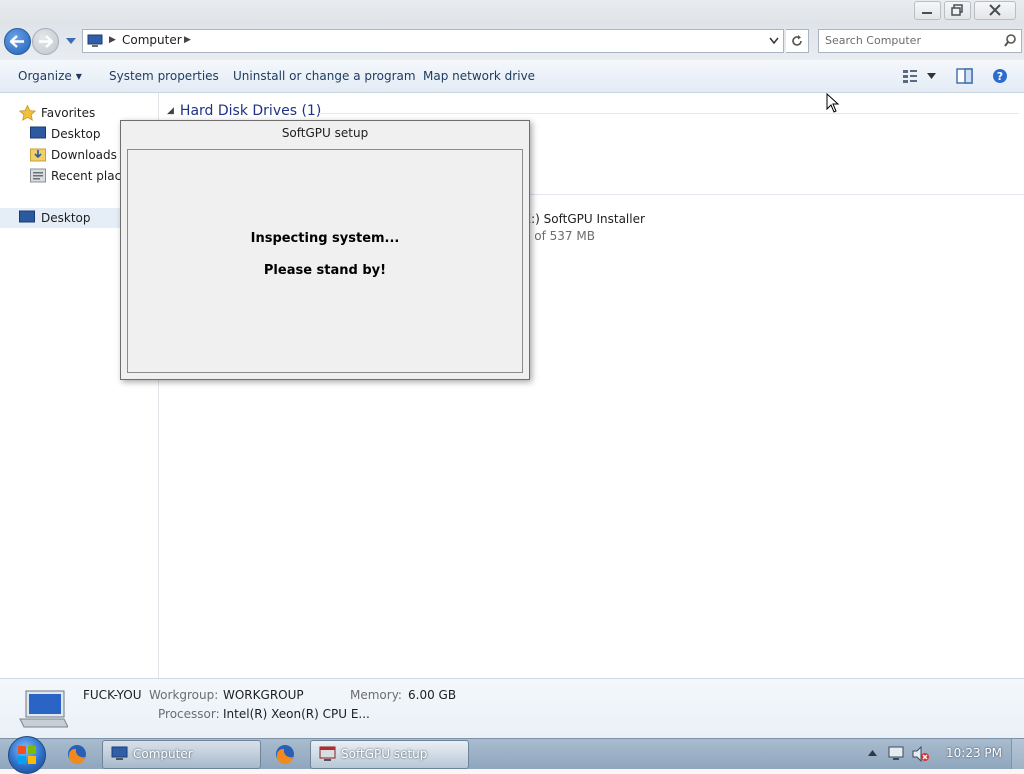  Describe the element at coordinates (1017, 754) in the screenshot. I see `show-desktop-button` at that location.